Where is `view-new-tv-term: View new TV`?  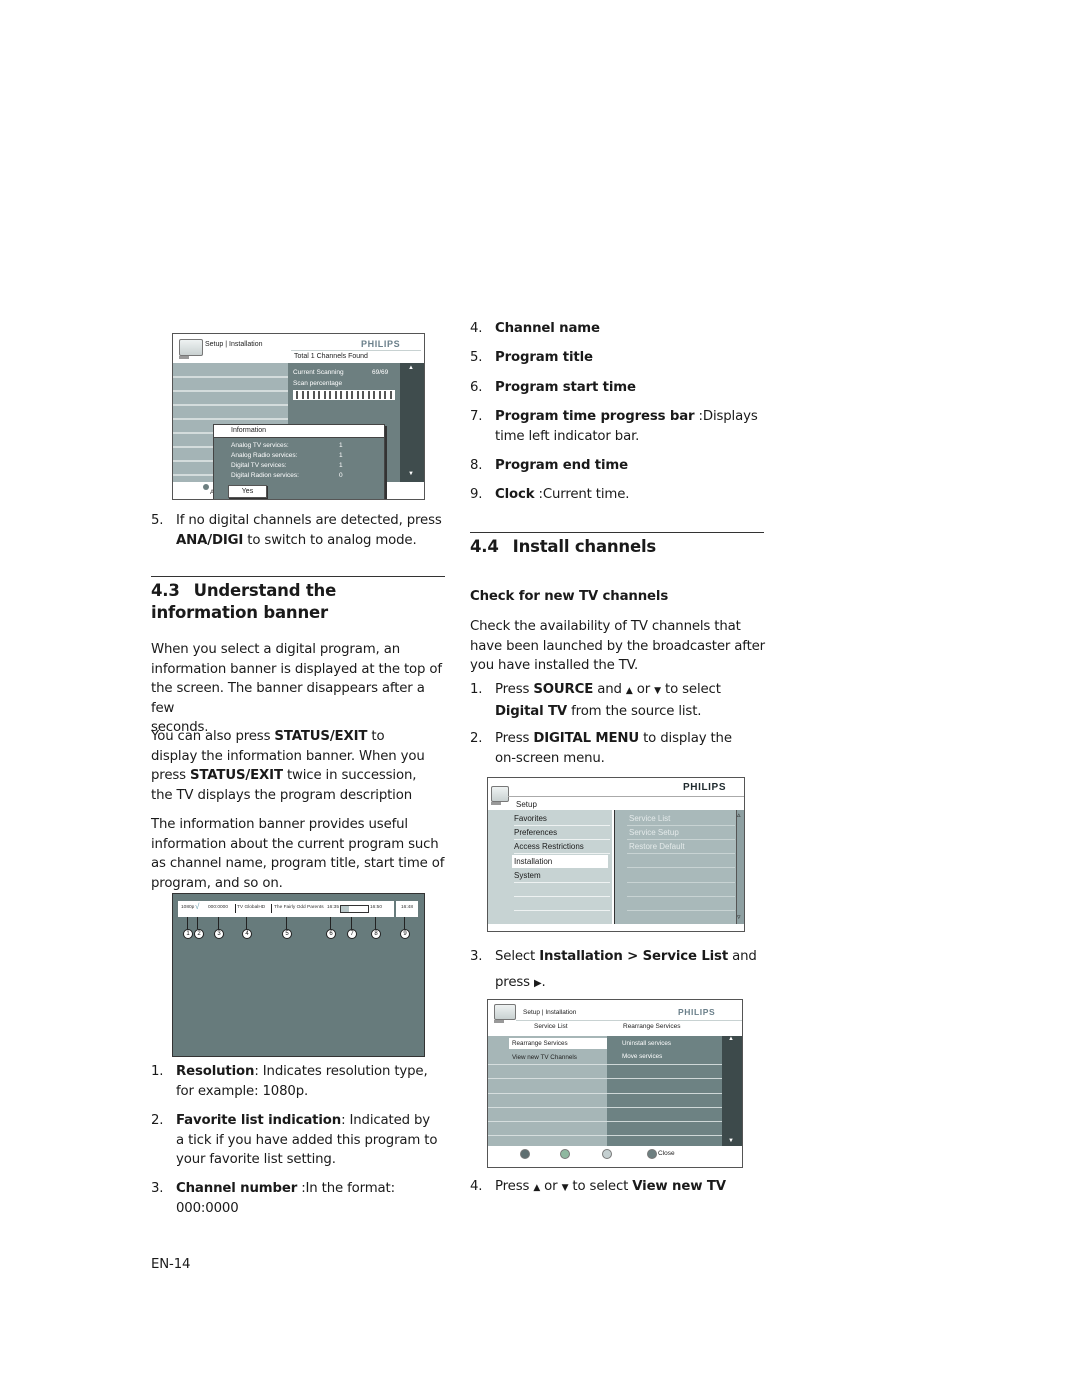
view-new-tv-term: View new TV is located at coordinates (679, 1186).